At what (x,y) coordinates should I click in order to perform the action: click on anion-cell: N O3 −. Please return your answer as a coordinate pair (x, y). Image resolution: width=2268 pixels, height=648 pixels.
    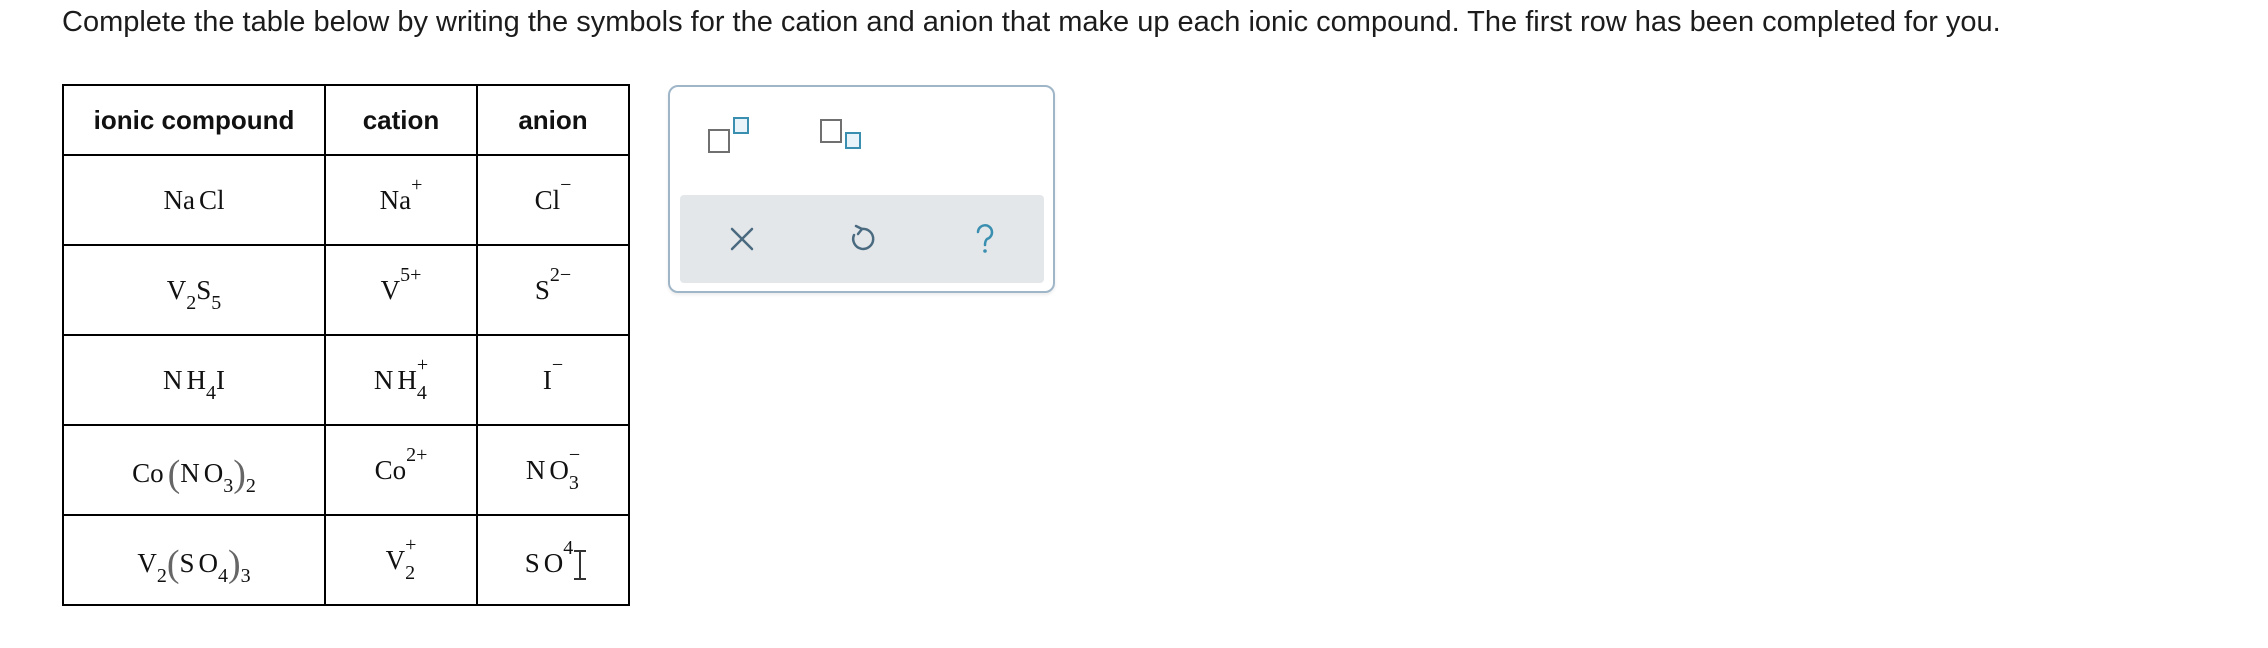
    Looking at the image, I should click on (553, 470).